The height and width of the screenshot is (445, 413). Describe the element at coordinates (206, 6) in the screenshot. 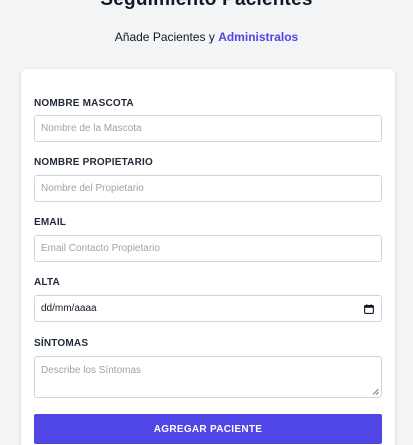

I see `page-title: Seguimiento Pacientes` at that location.